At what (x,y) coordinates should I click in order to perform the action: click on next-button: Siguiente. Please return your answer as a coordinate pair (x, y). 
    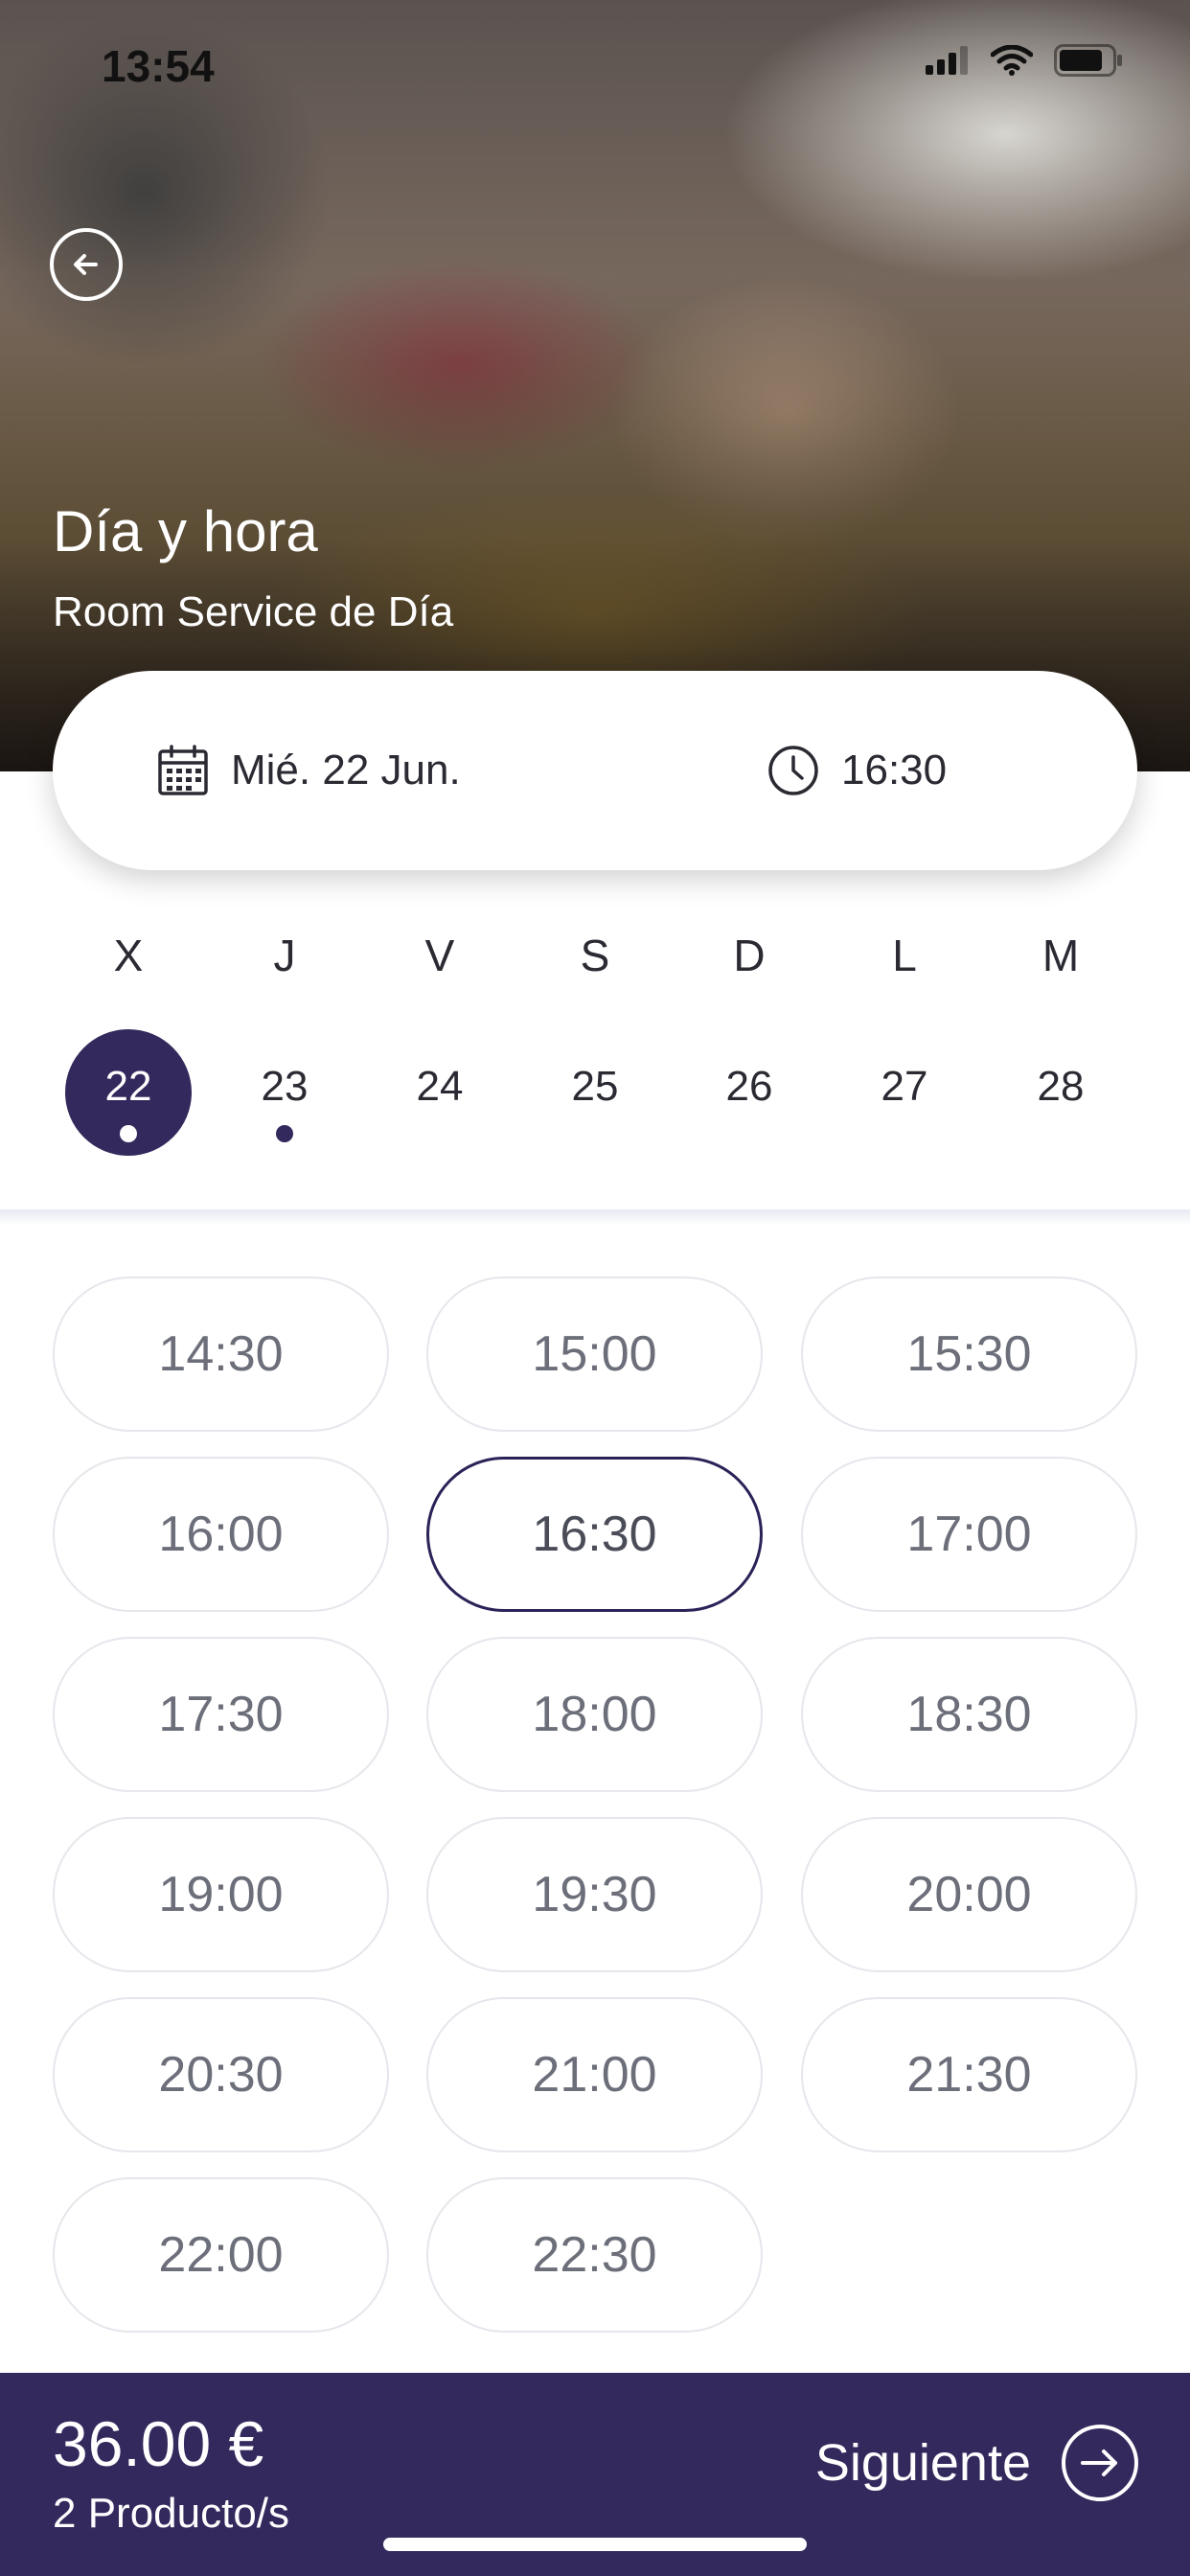
    Looking at the image, I should click on (978, 2463).